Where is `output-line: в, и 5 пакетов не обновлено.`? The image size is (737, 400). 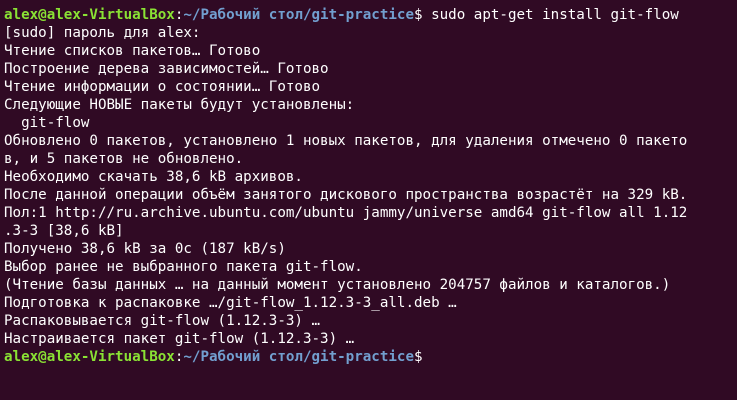 output-line: в, и 5 пакетов не обновлено. is located at coordinates (124, 159).